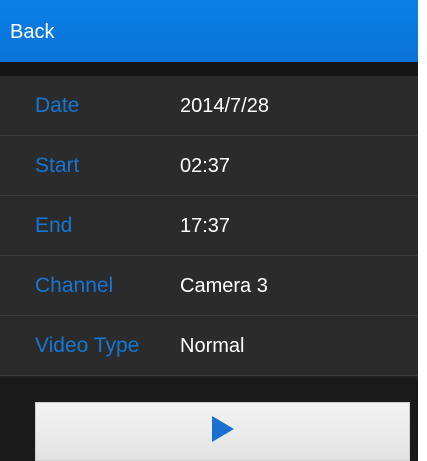 The width and height of the screenshot is (427, 461). I want to click on channel-value: Camera 3, so click(224, 286).